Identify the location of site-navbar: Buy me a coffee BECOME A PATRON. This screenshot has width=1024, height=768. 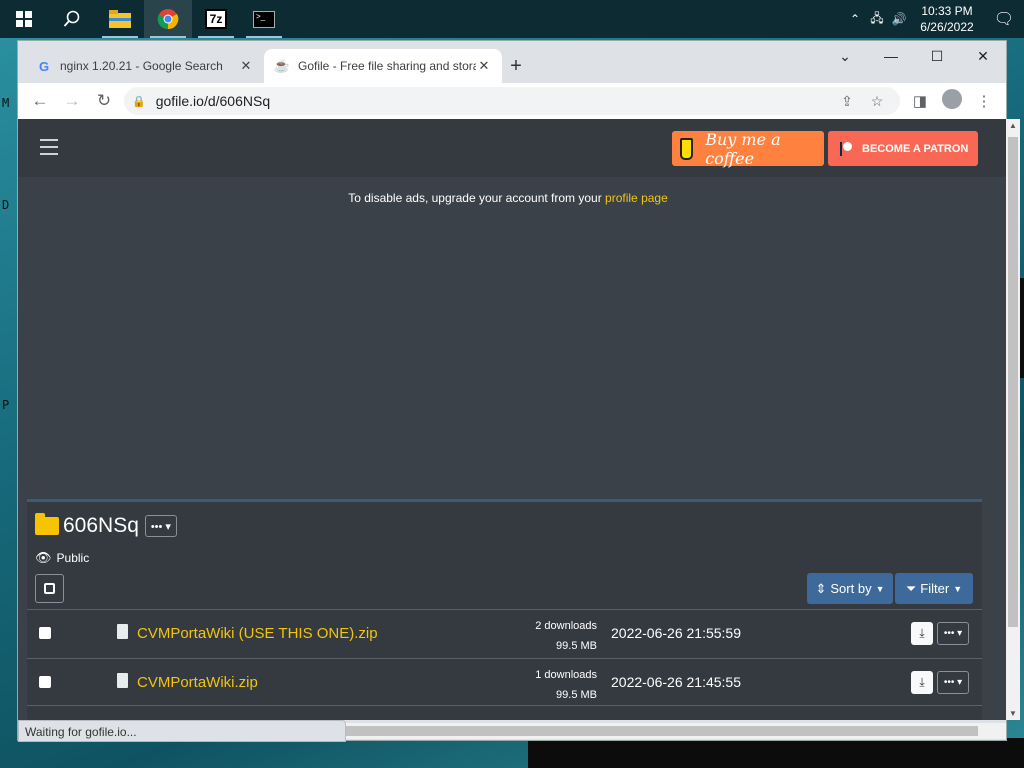
(512, 148).